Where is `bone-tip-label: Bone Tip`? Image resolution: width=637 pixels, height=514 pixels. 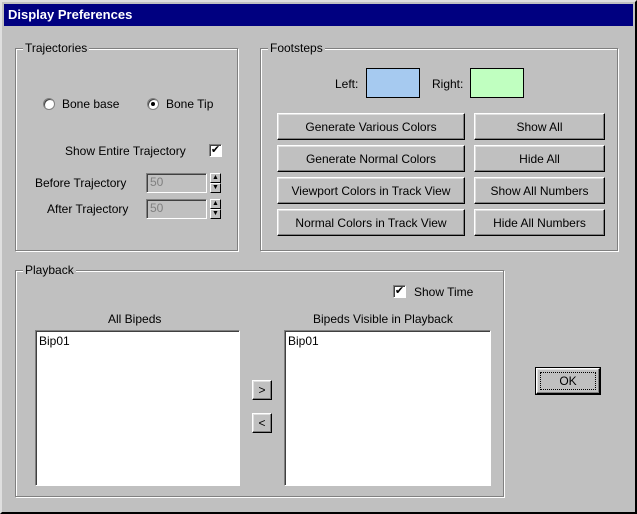 bone-tip-label: Bone Tip is located at coordinates (189, 104).